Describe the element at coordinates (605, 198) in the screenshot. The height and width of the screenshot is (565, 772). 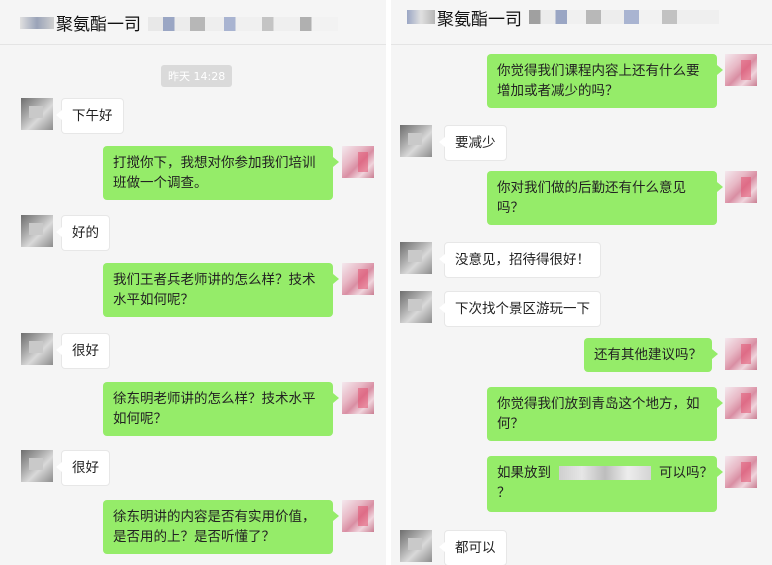
I see `message-bubble-outgoing: 你对我们做的后勤还有什么意见吗？` at that location.